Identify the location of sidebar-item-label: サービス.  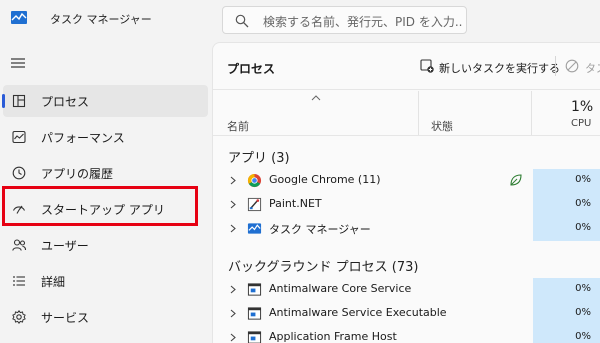
(65, 318).